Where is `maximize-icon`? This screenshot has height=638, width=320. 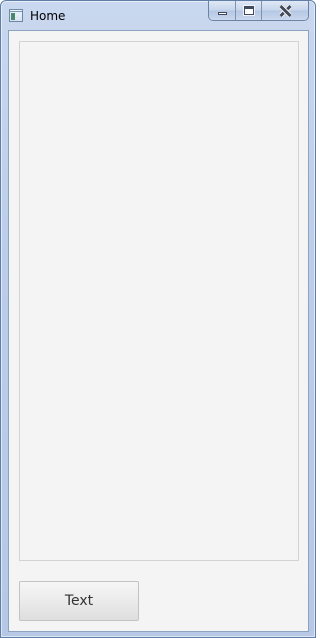
maximize-icon is located at coordinates (248, 10).